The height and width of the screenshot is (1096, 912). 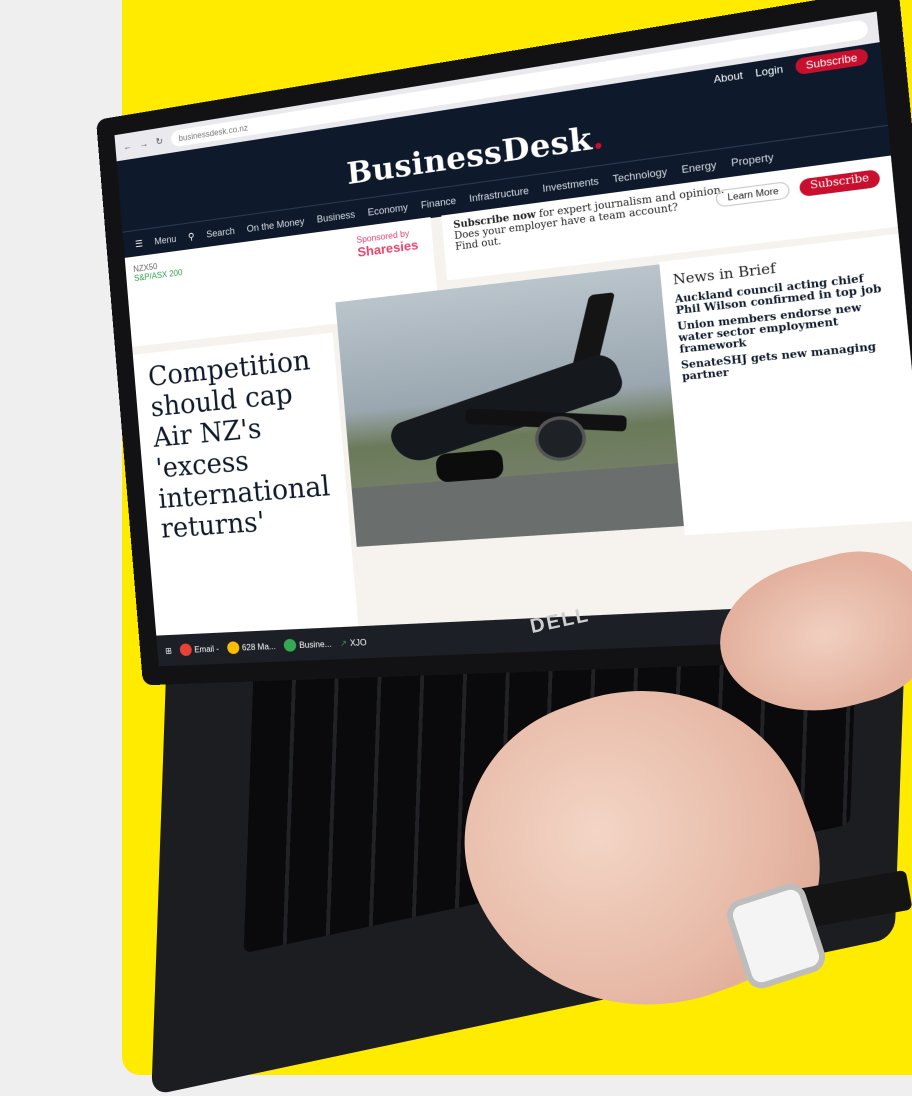 What do you see at coordinates (387, 210) in the screenshot?
I see `nav-economy: Economy` at bounding box center [387, 210].